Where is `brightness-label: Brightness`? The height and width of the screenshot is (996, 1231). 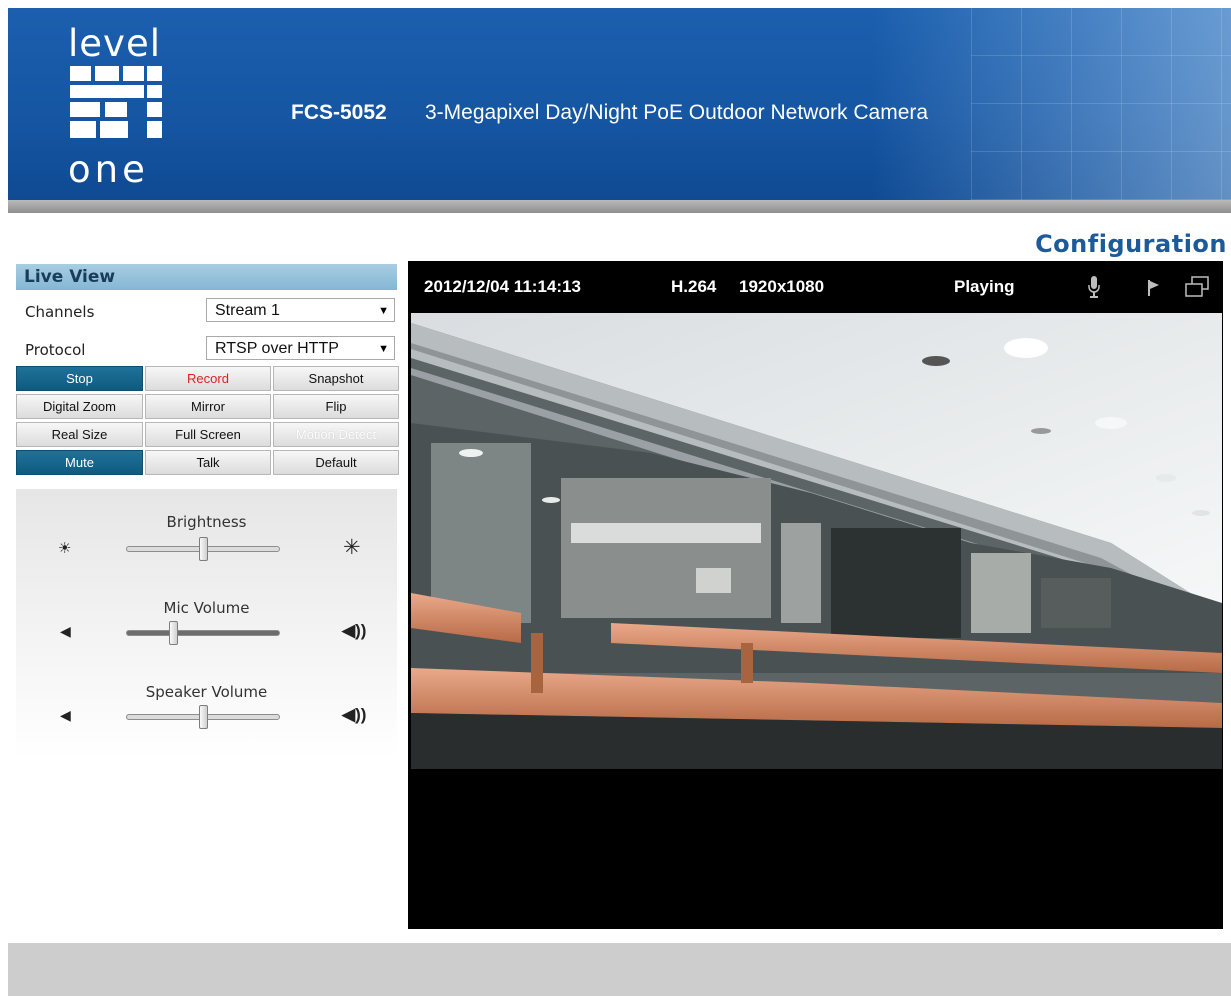 brightness-label: Brightness is located at coordinates (206, 522).